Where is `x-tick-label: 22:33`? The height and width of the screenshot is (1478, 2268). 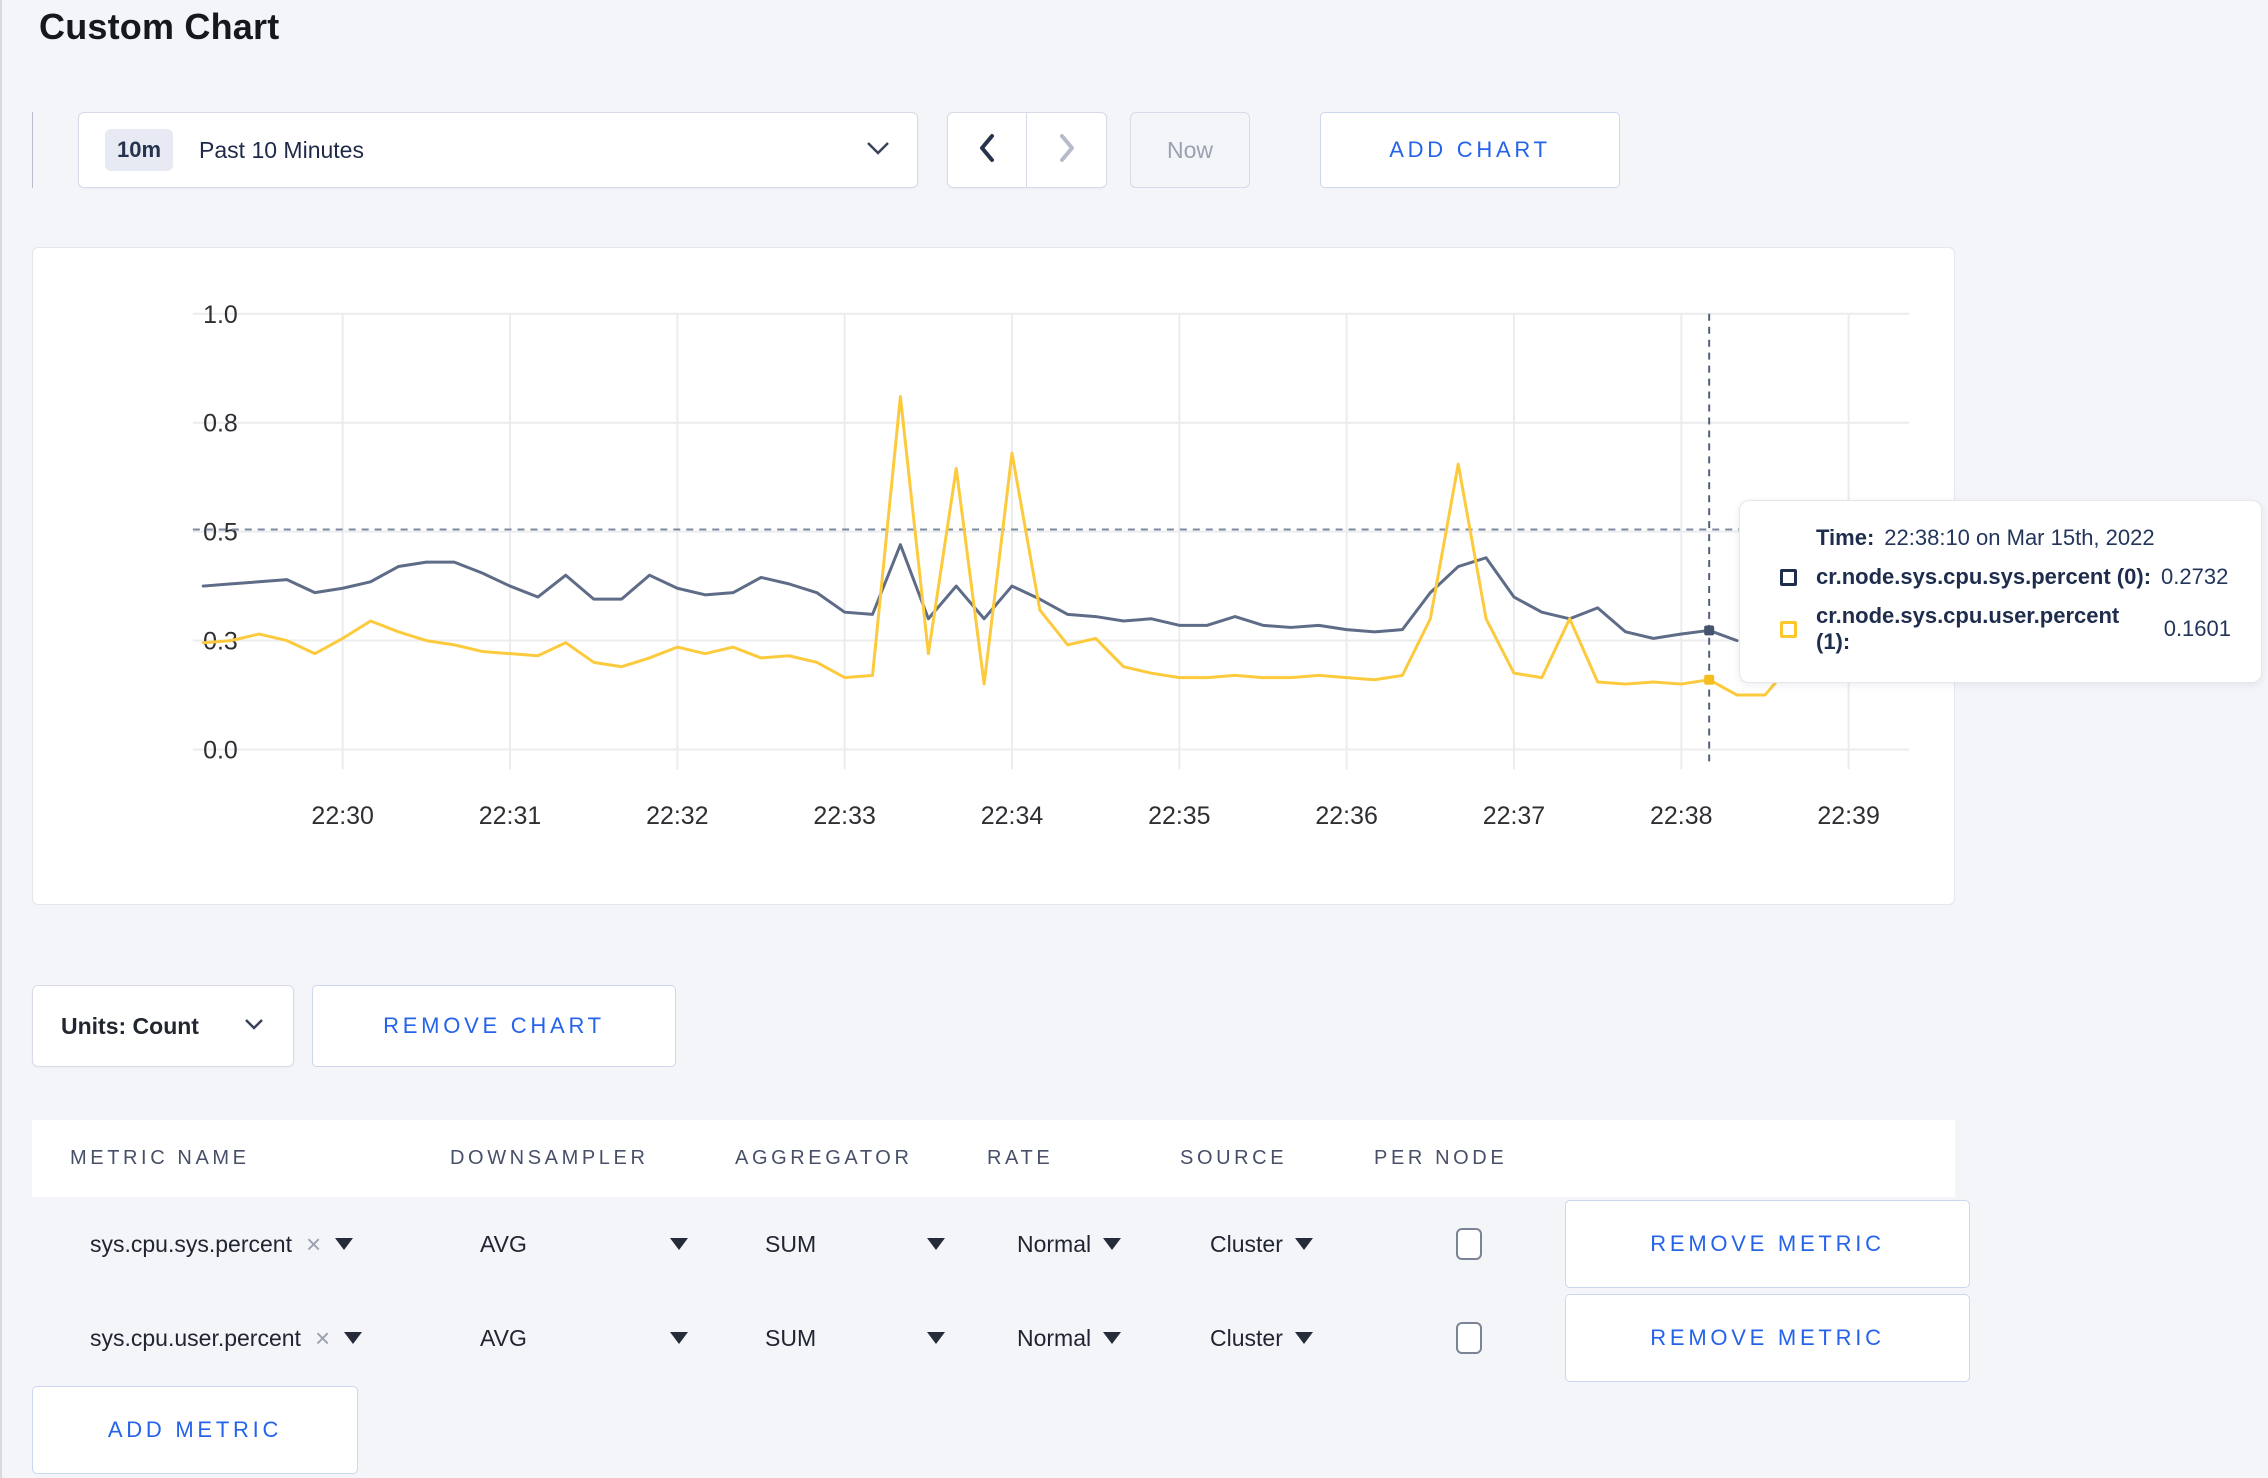 x-tick-label: 22:33 is located at coordinates (844, 816).